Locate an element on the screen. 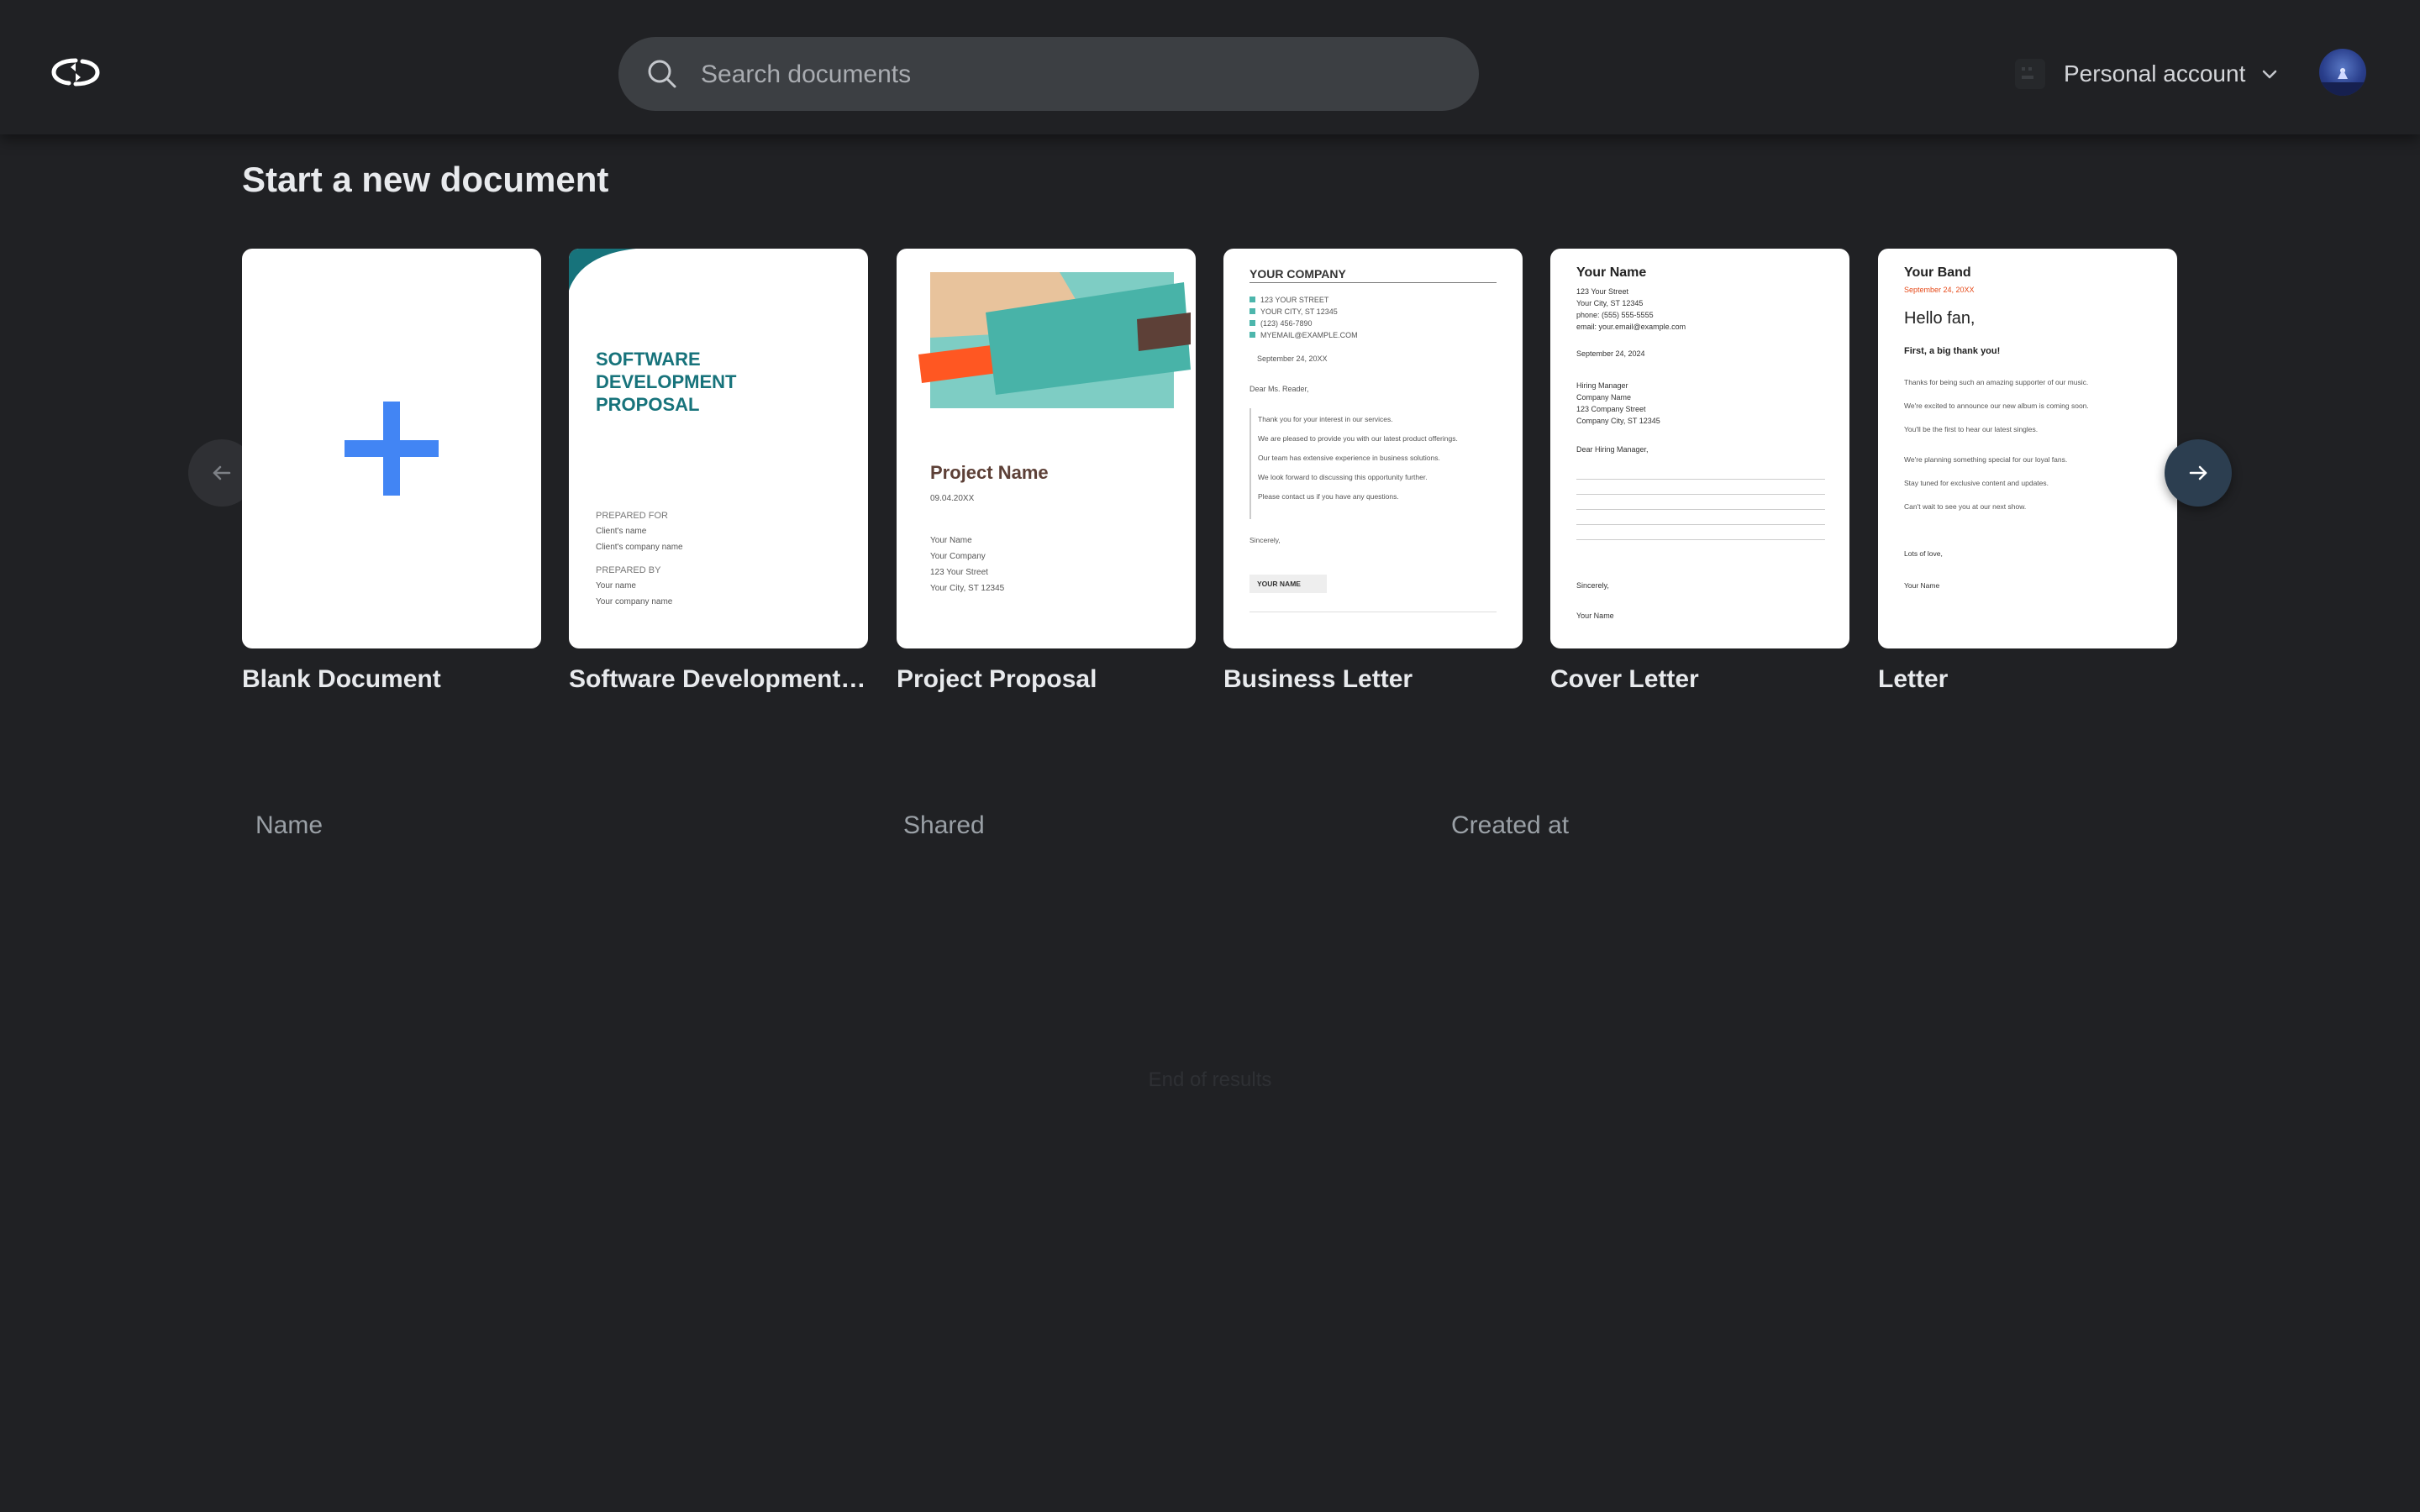 The image size is (2420, 1512). letter-closing: Lots of love, is located at coordinates (1923, 553).